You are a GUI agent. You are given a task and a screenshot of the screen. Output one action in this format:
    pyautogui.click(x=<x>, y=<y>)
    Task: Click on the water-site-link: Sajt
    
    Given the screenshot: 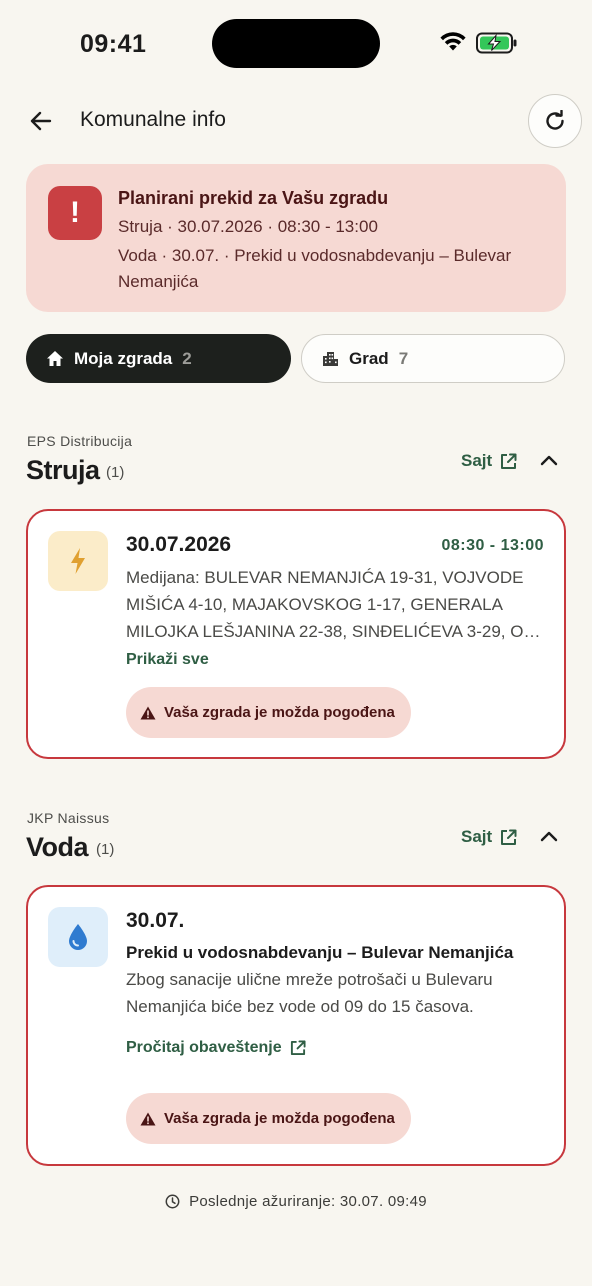 What is the action you would take?
    pyautogui.click(x=489, y=837)
    